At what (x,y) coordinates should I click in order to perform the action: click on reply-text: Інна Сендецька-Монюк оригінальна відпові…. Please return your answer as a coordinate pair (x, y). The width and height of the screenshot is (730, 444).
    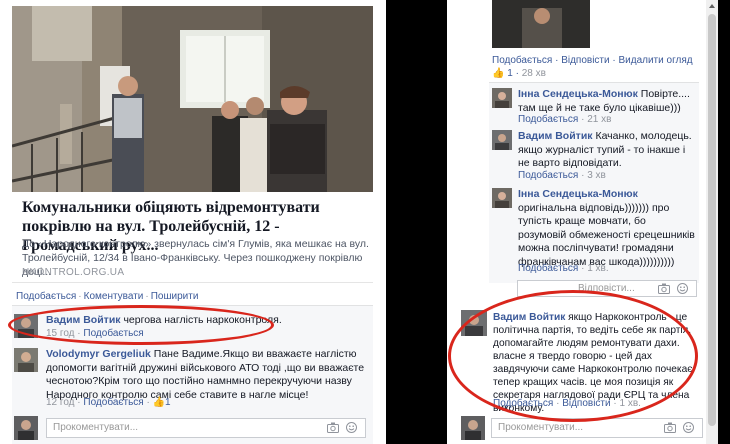
    Looking at the image, I should click on (607, 228).